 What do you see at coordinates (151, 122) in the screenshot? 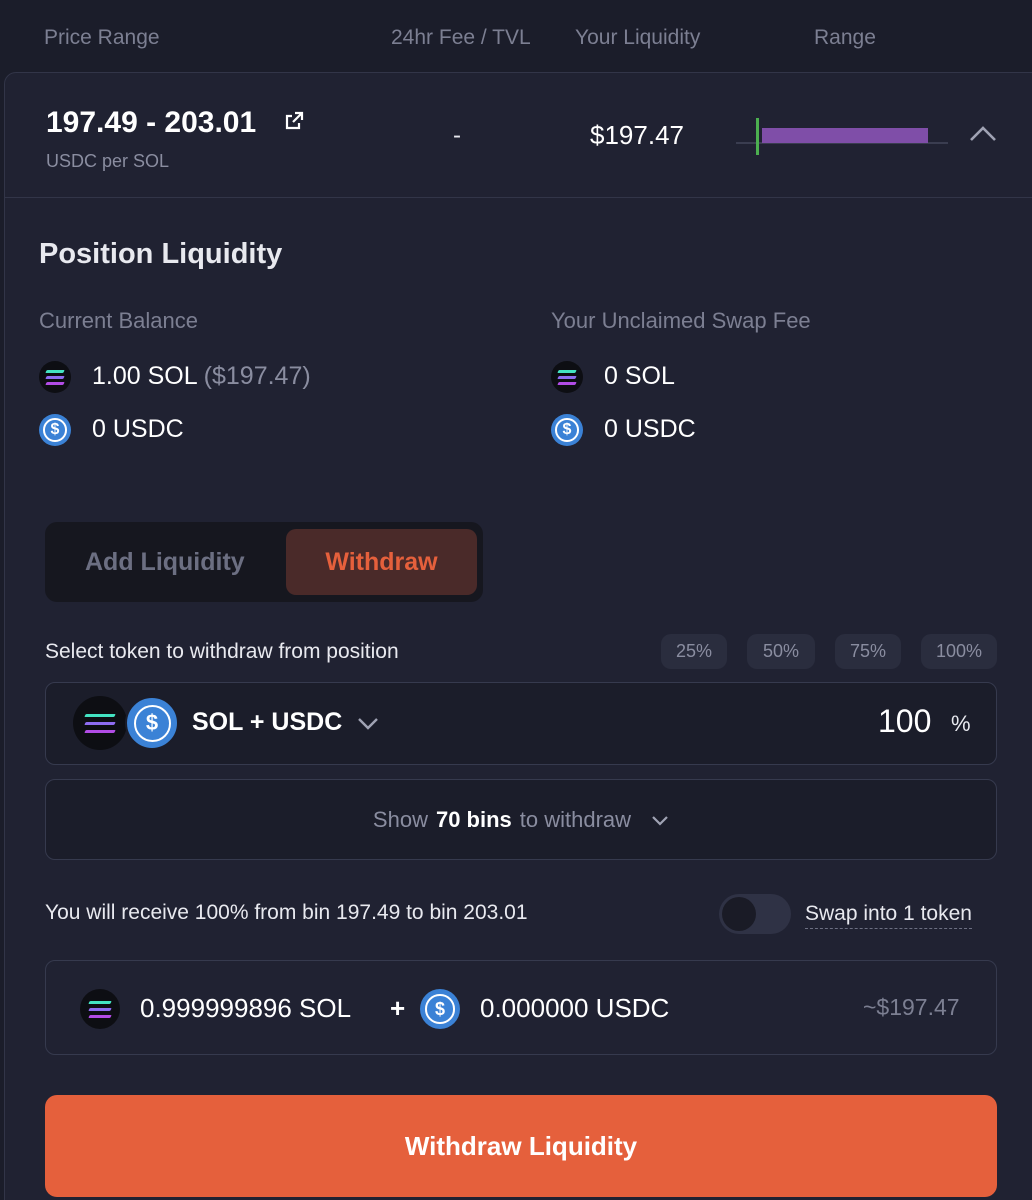
I see `position-price-range: 197.49 - 203.01` at bounding box center [151, 122].